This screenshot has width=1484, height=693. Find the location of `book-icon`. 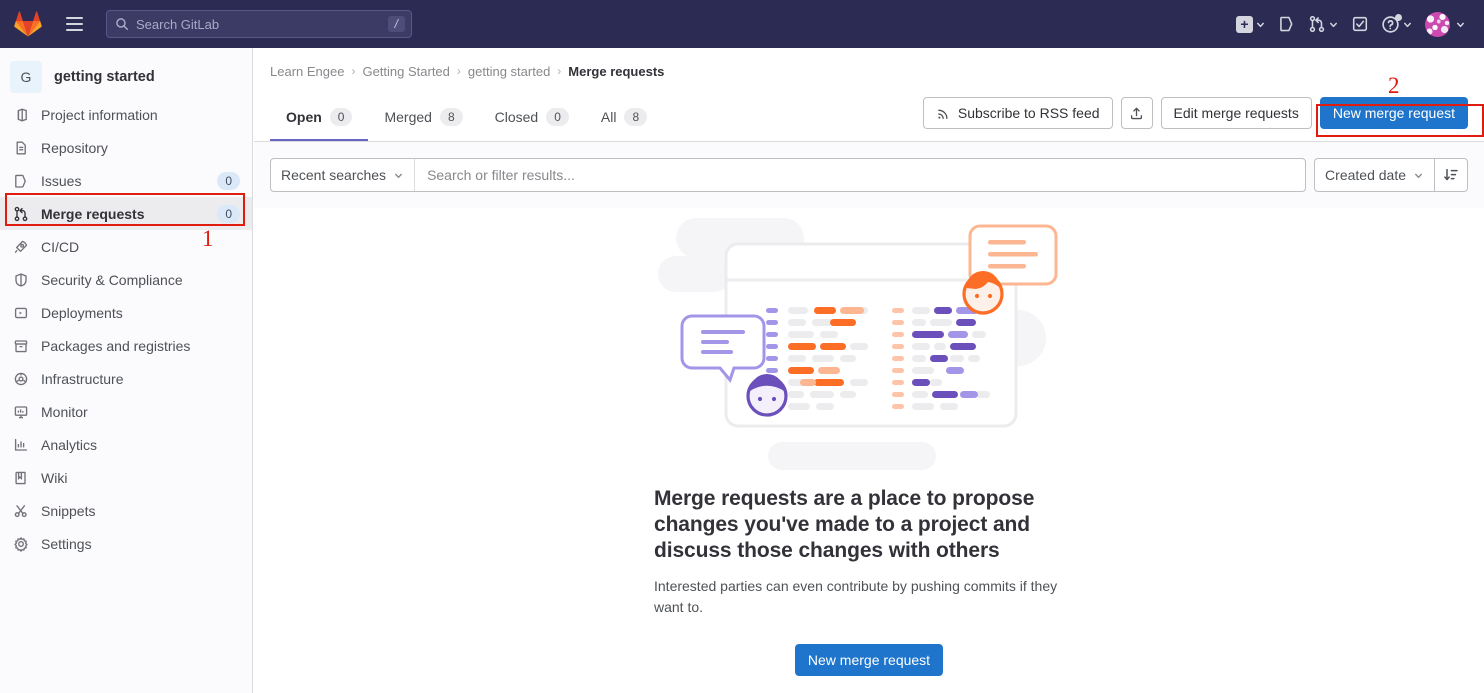

book-icon is located at coordinates (21, 478).